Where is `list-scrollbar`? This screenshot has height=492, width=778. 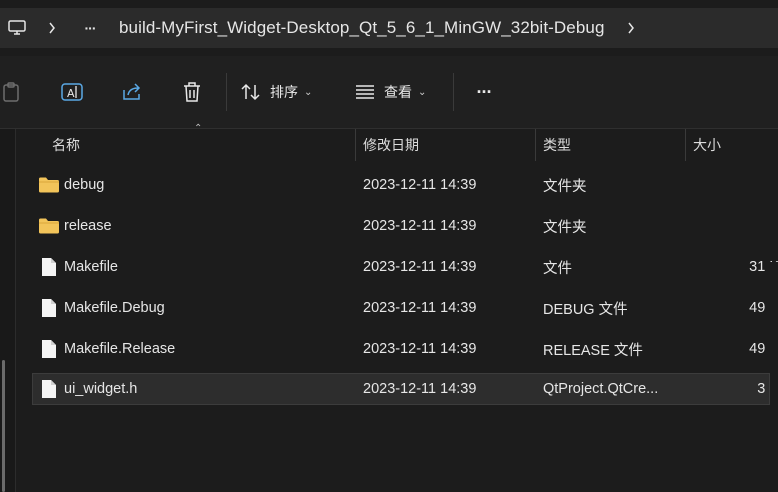 list-scrollbar is located at coordinates (774, 332).